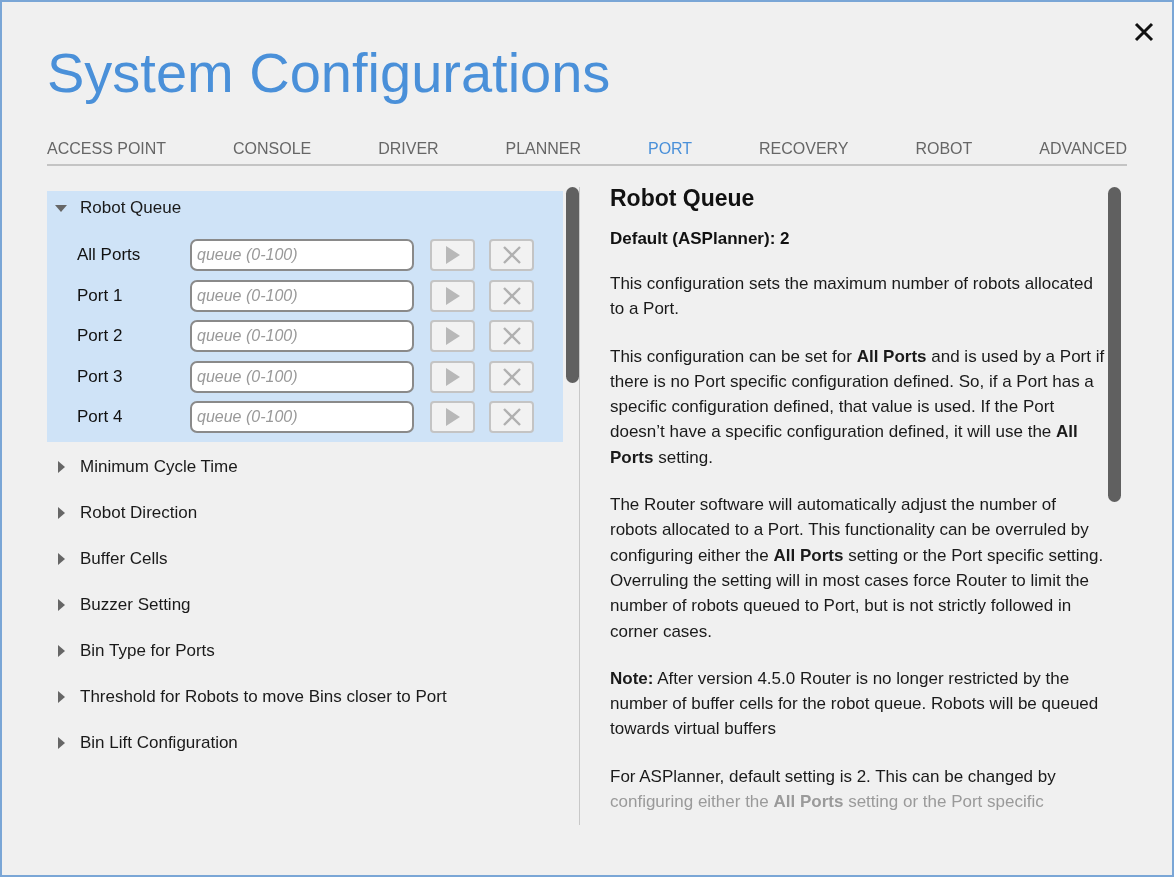  I want to click on section-header: Robot Direction, so click(305, 513).